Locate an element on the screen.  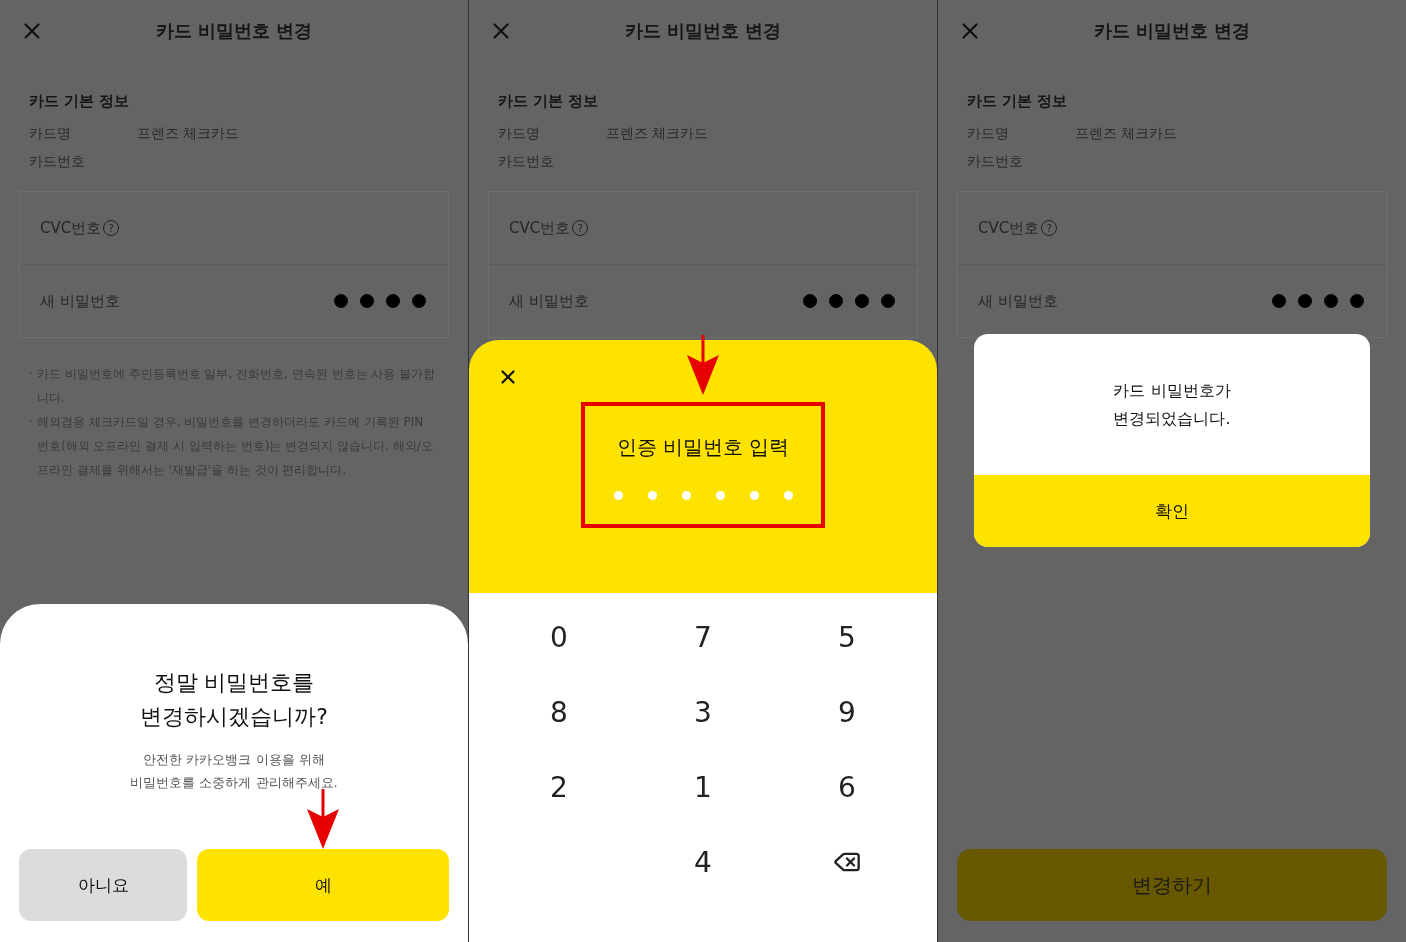
number-key: 4 is located at coordinates (703, 862).